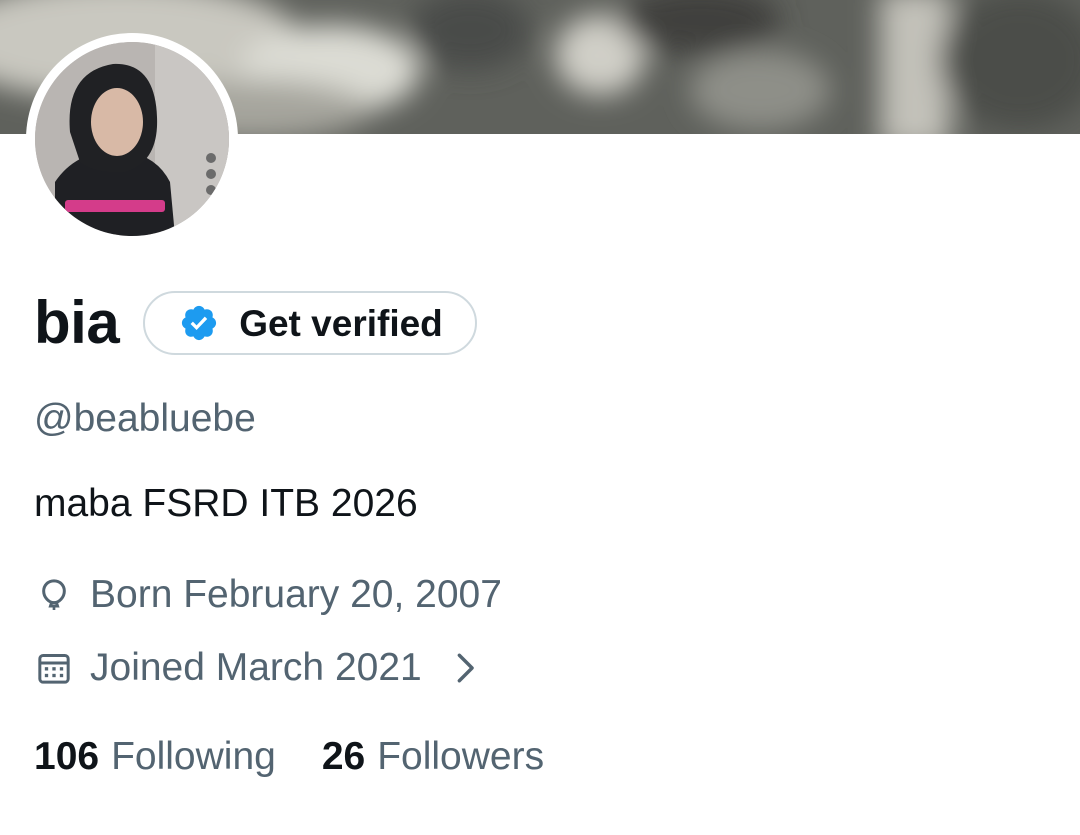 This screenshot has height=835, width=1080. Describe the element at coordinates (145, 418) in the screenshot. I see `user-handle: @beabluebe` at that location.